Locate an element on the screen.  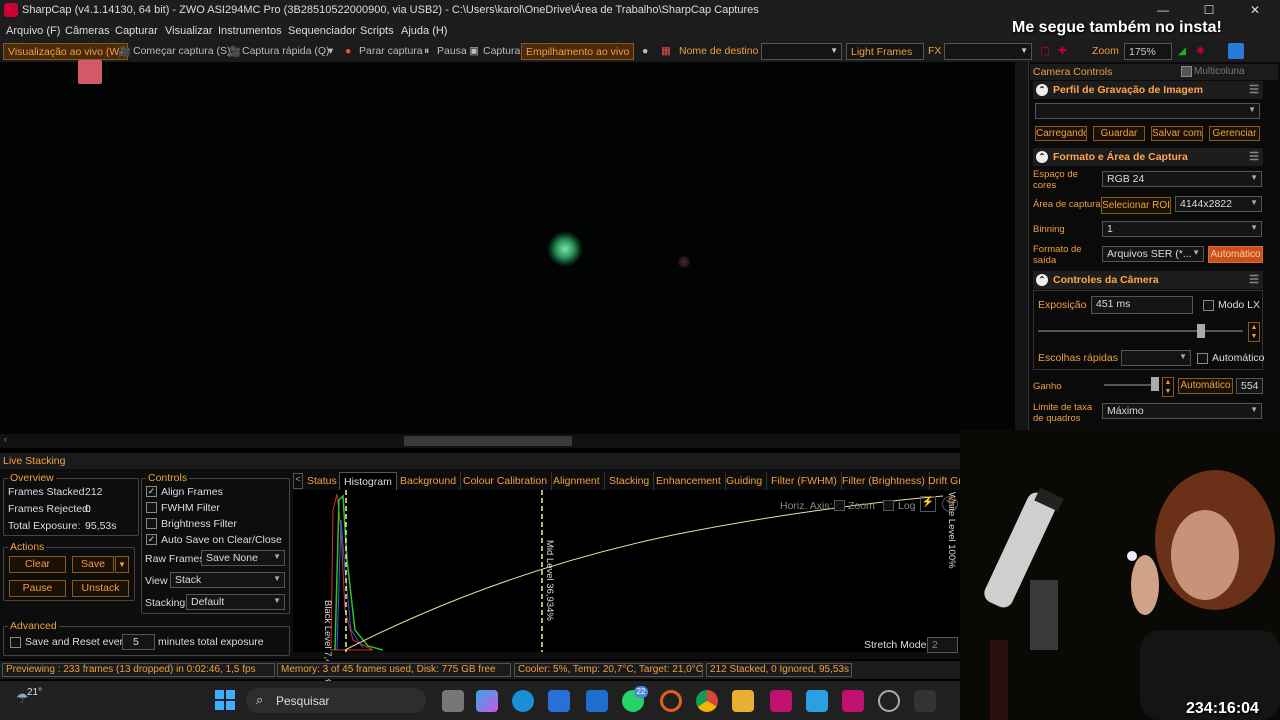
menu-cameras: Câmeras is located at coordinates (87, 31).